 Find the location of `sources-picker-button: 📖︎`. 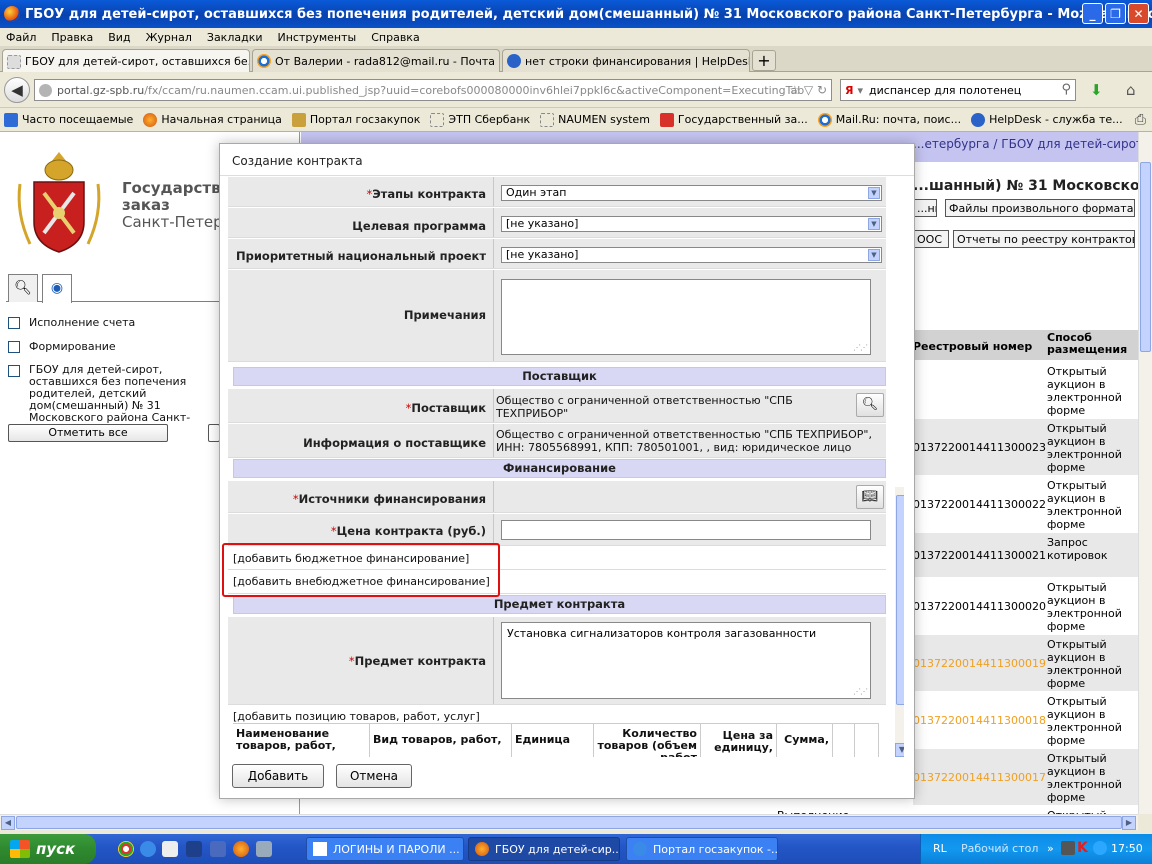

sources-picker-button: 📖︎ is located at coordinates (870, 497).